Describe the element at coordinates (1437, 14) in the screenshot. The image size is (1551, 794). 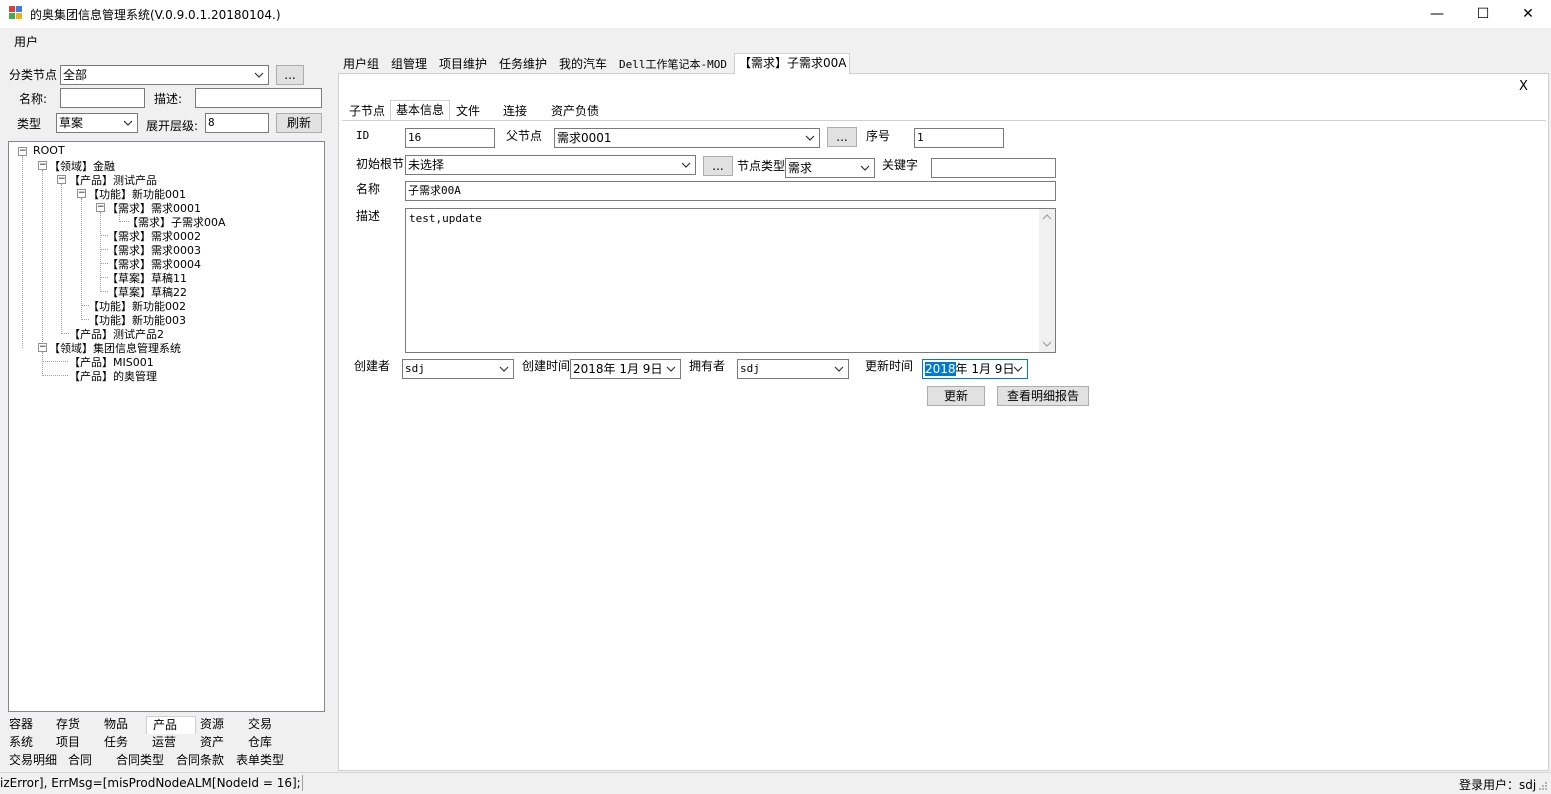
I see `minimize-button: —` at that location.